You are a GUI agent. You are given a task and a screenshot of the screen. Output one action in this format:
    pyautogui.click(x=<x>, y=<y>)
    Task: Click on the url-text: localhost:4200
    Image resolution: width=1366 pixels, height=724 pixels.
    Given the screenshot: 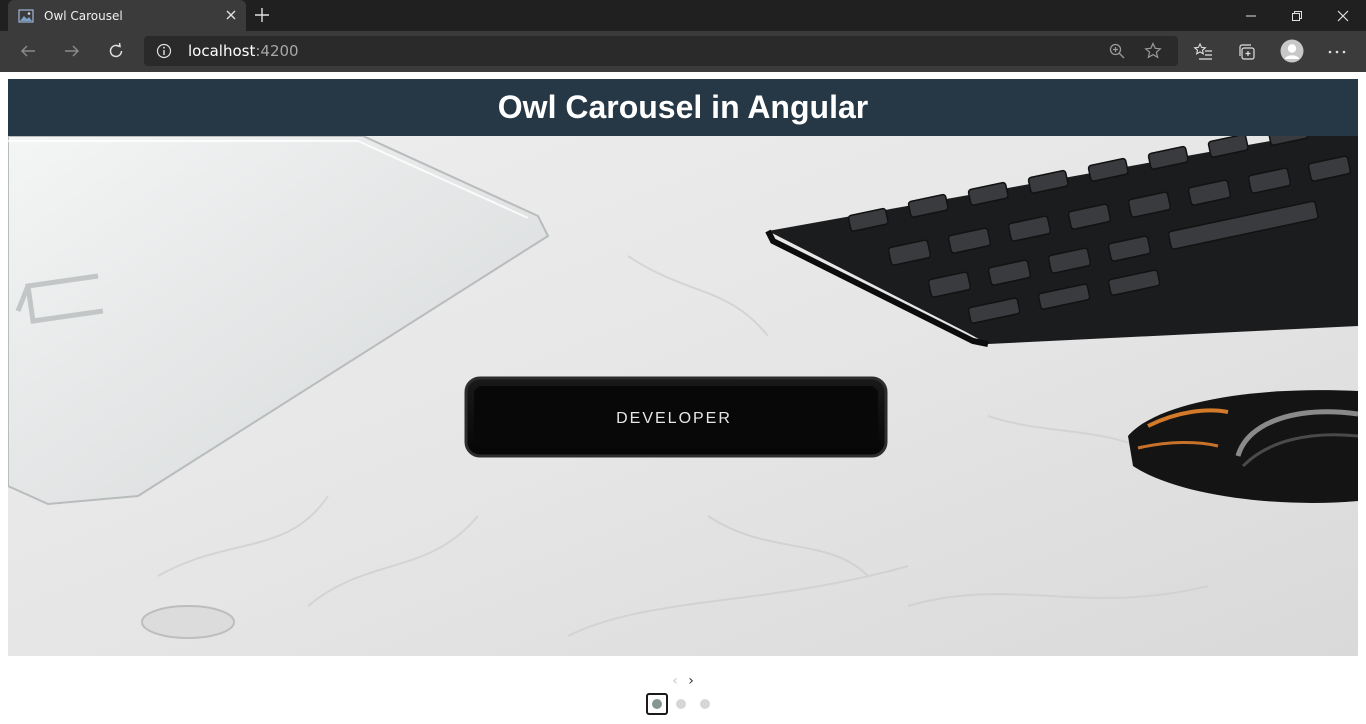 What is the action you would take?
    pyautogui.click(x=243, y=51)
    